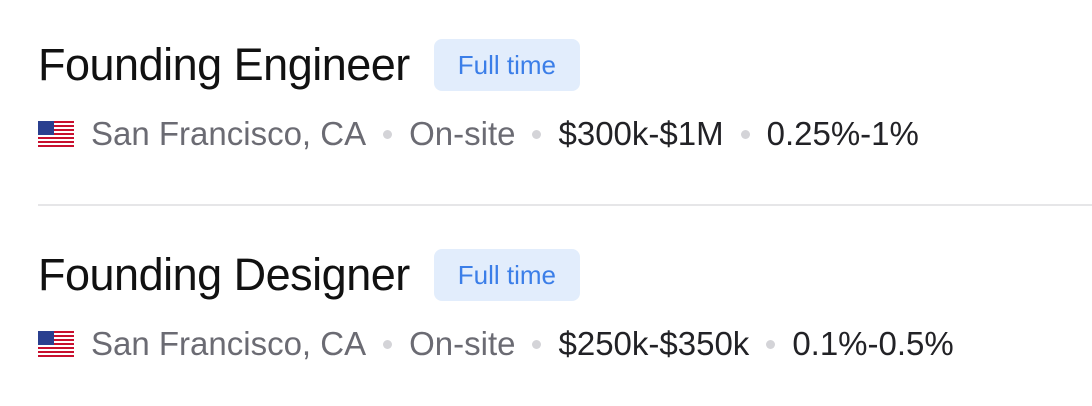  I want to click on job-title-row: Founding Engineer Full time, so click(565, 65).